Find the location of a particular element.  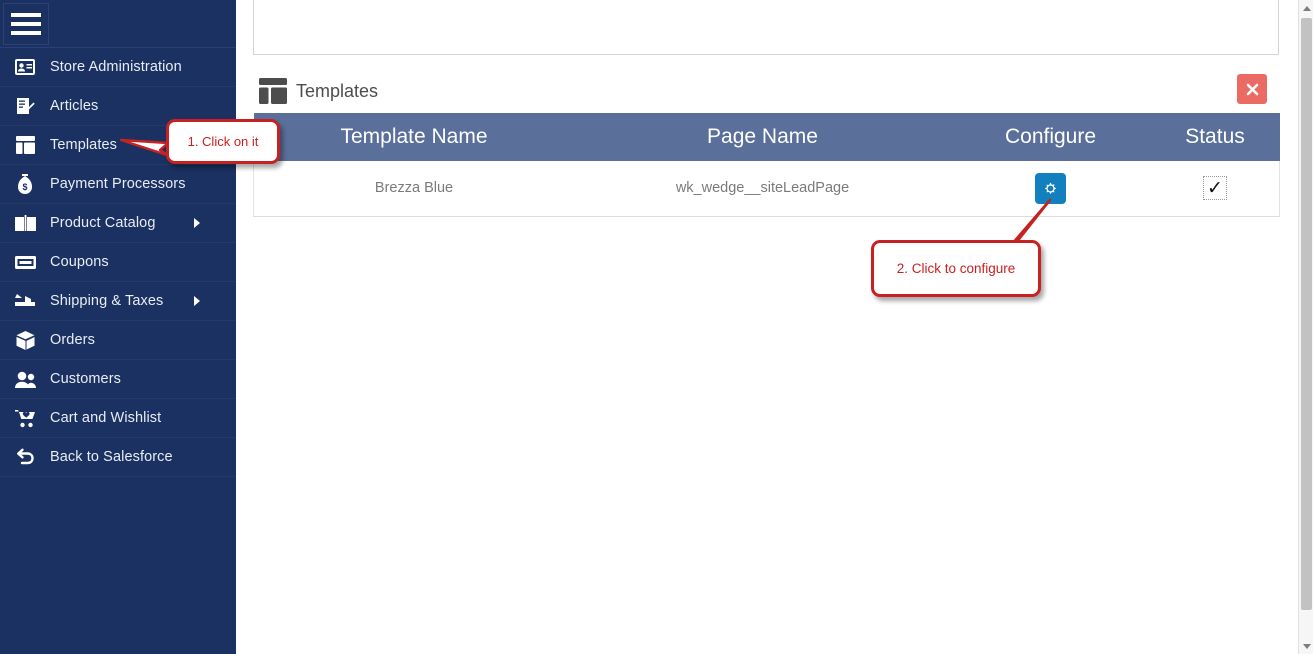

sidebar-item-label: Customers is located at coordinates (85, 379).